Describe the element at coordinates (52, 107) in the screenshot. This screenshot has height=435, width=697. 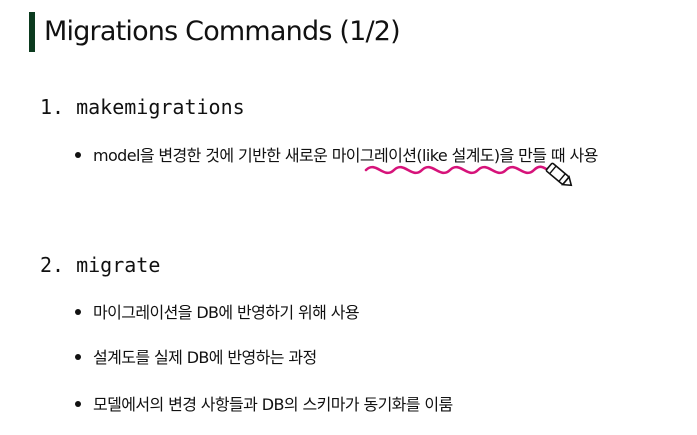
I see `section-number: 1.` at that location.